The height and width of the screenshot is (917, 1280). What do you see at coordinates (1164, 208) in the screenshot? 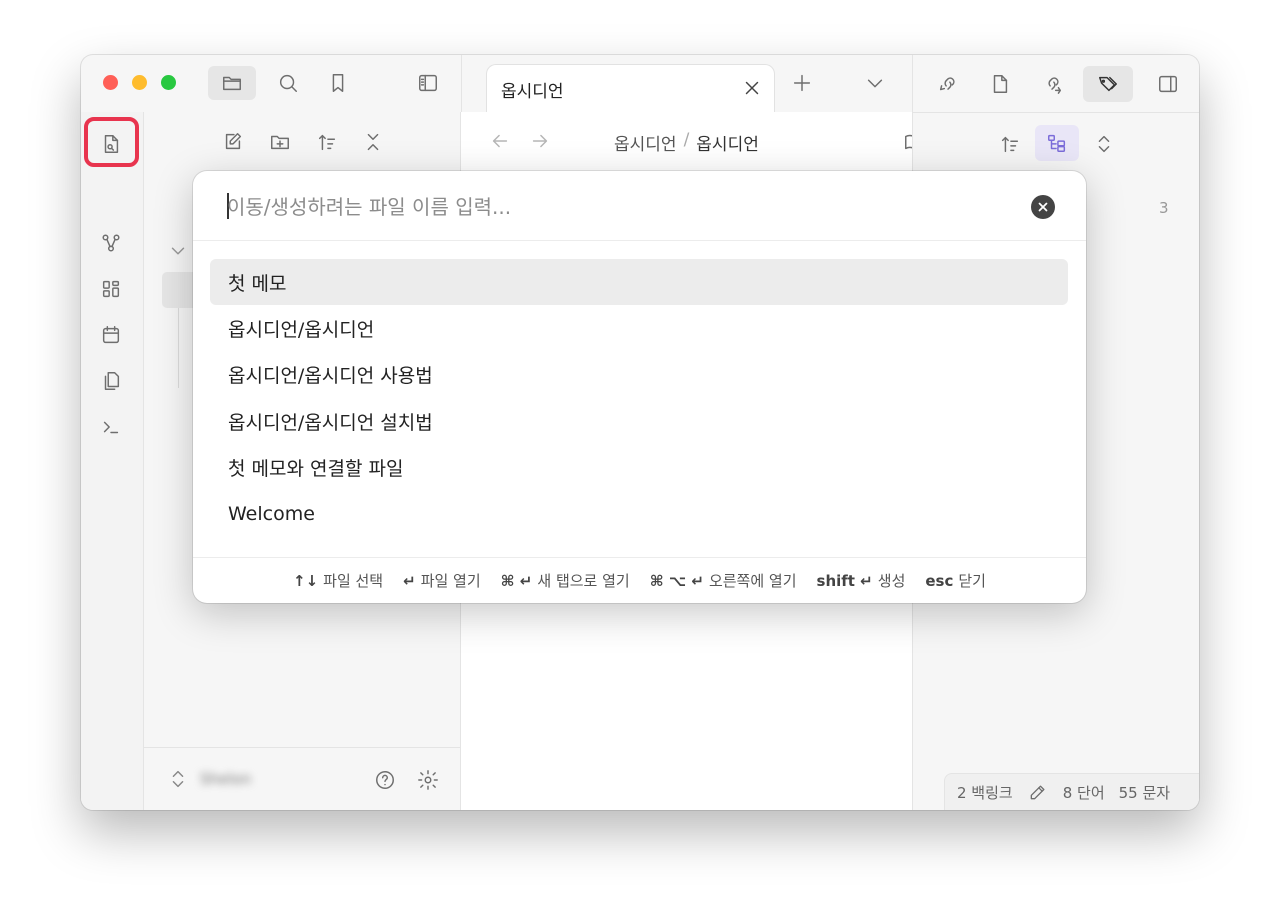
I see `tag-count: 3` at bounding box center [1164, 208].